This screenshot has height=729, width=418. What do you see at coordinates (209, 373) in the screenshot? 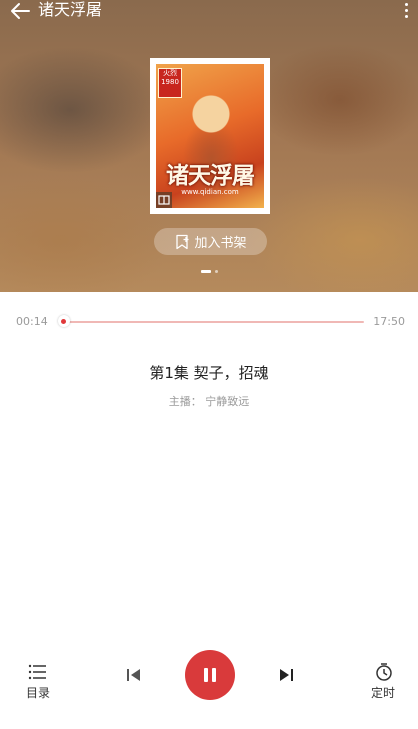
I see `episode-title: 第1集 契子，招魂` at bounding box center [209, 373].